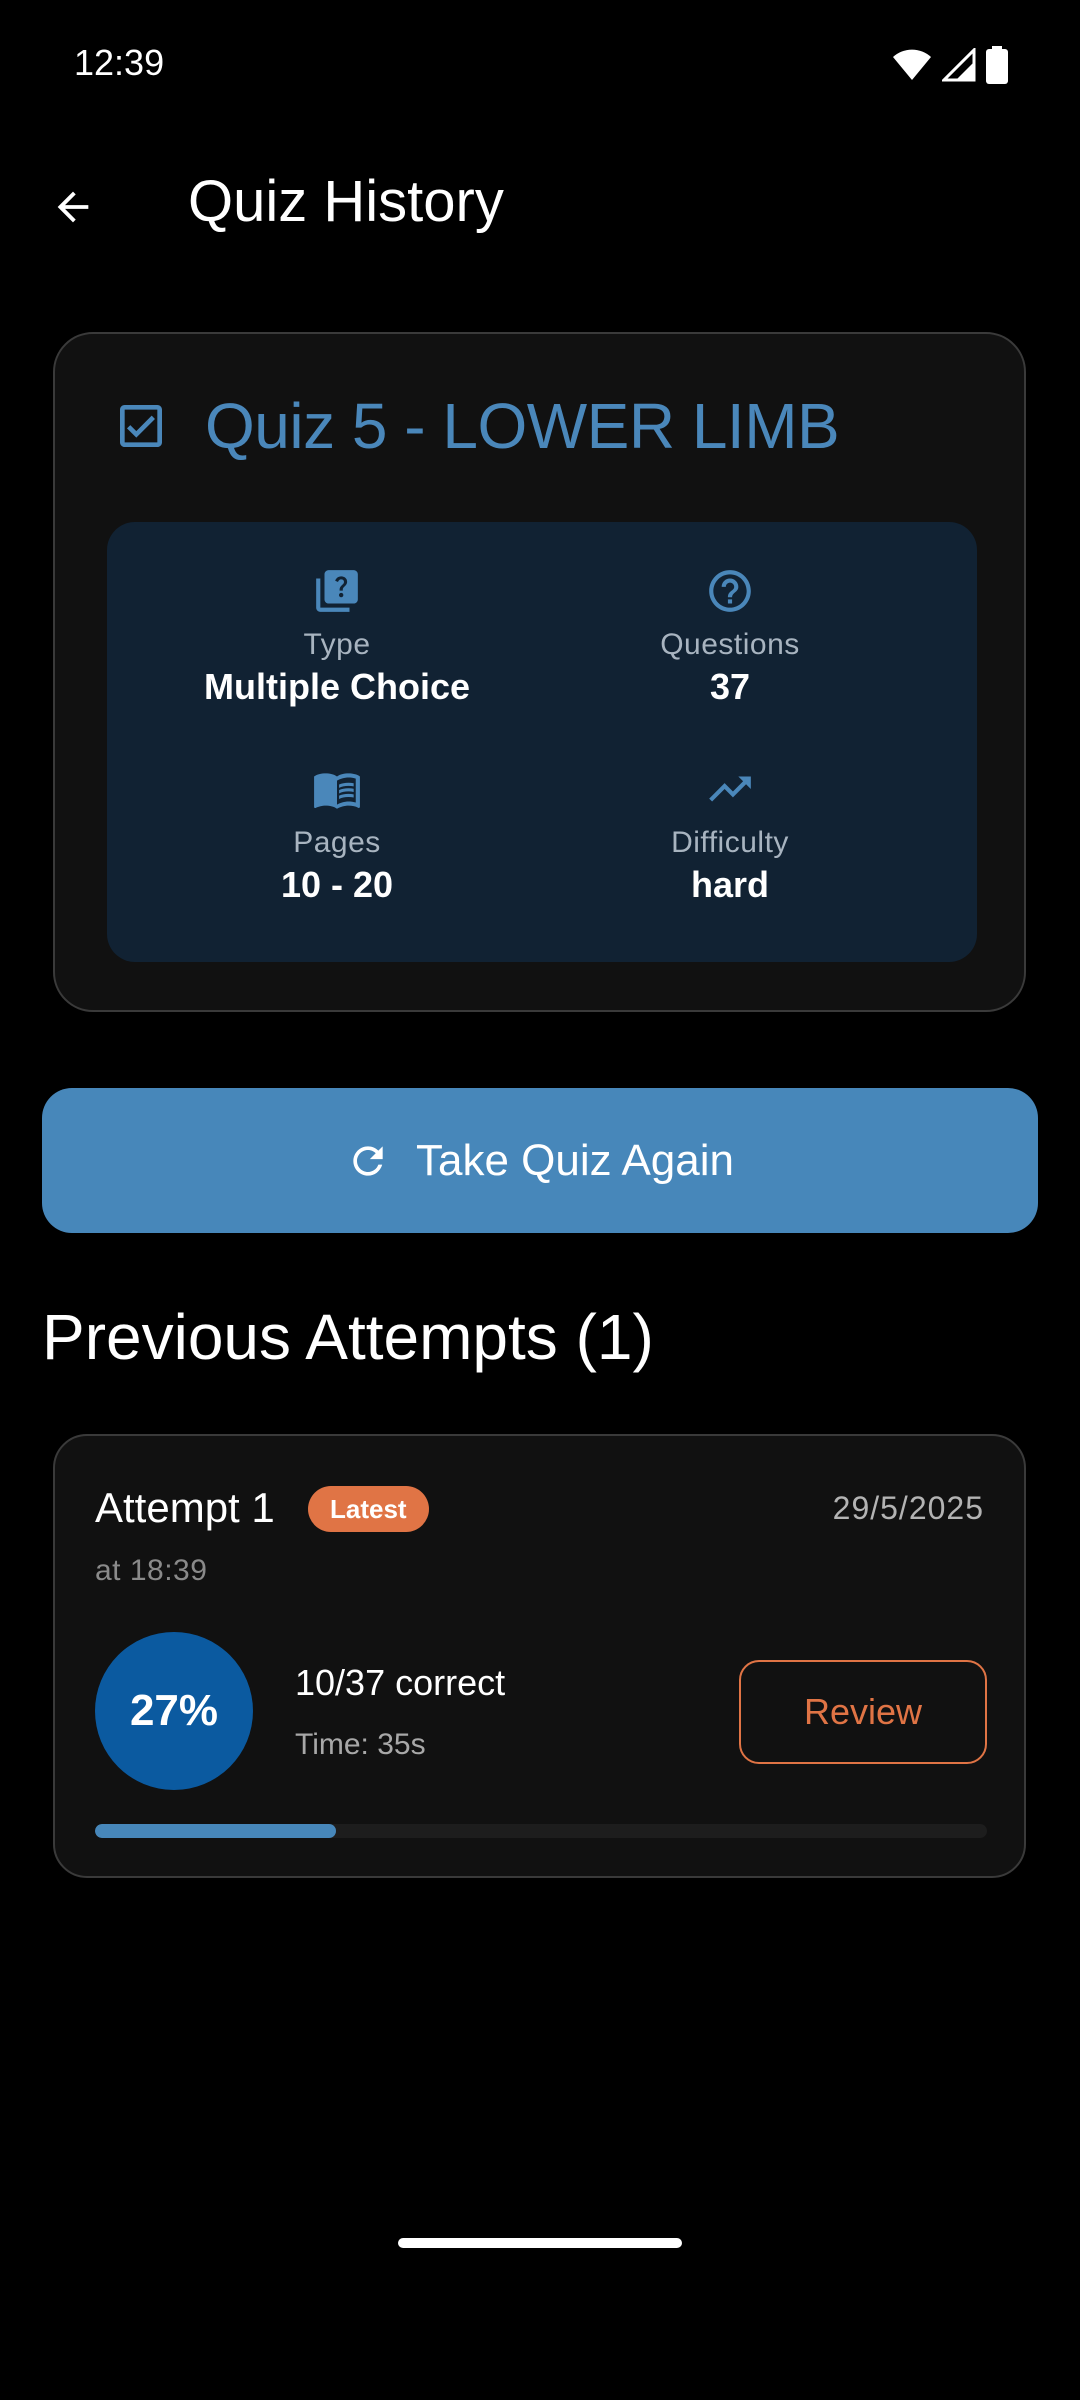 The height and width of the screenshot is (2400, 1080). What do you see at coordinates (336, 686) in the screenshot?
I see `info-type-value: Multiple Choice` at bounding box center [336, 686].